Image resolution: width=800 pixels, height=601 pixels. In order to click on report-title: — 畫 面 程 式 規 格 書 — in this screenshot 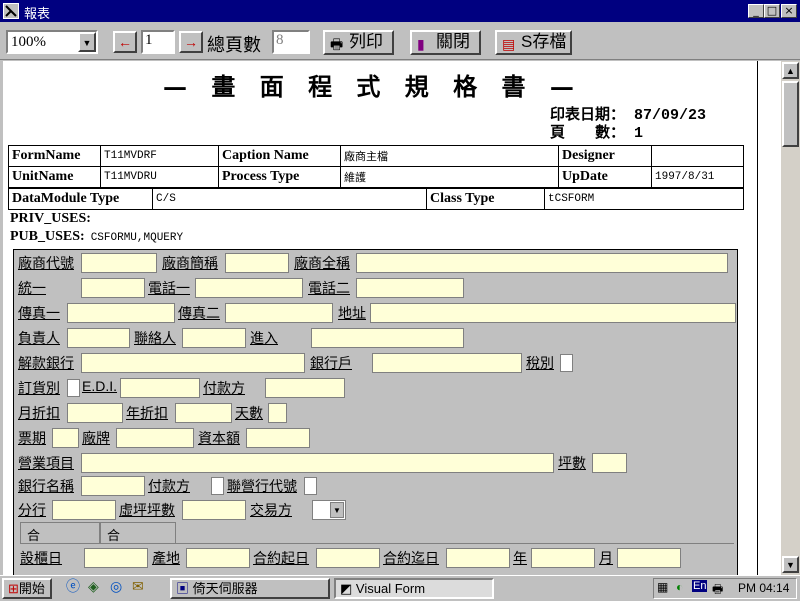, I will do `click(372, 86)`.